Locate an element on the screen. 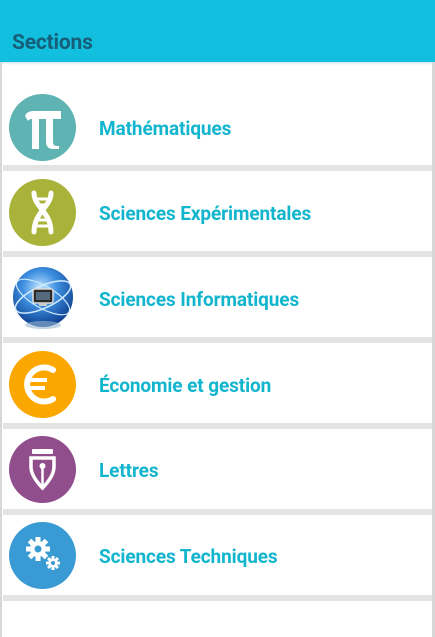 The image size is (435, 637). section-label: Sciences Techniques is located at coordinates (188, 556).